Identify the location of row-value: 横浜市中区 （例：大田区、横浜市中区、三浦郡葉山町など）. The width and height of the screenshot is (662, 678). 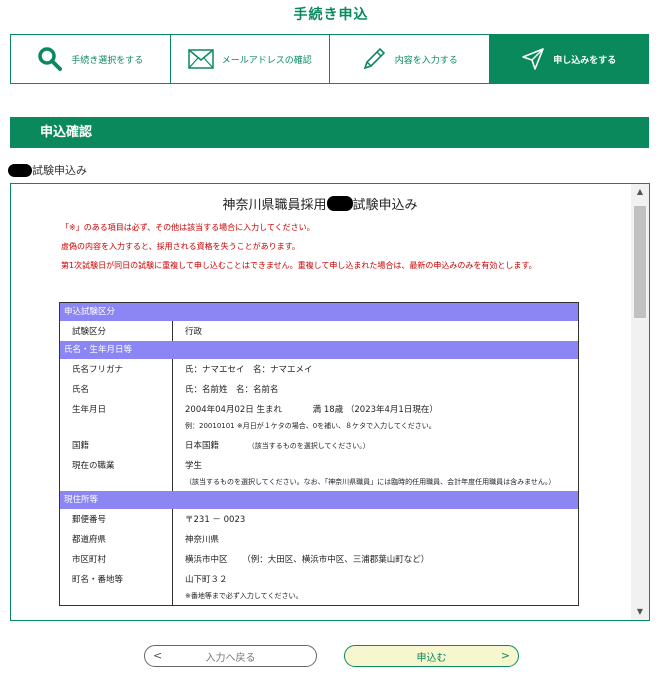
(376, 559).